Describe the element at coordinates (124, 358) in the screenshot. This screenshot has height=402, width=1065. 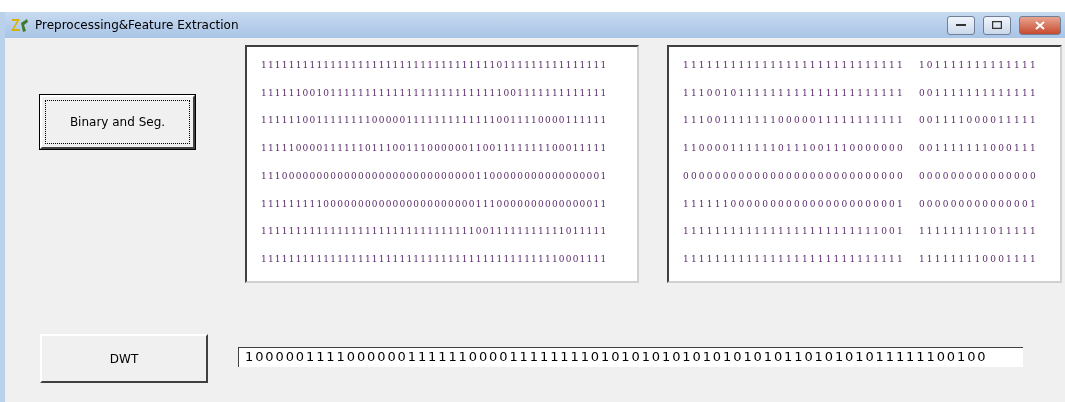
I see `dwt-button: DWT` at that location.